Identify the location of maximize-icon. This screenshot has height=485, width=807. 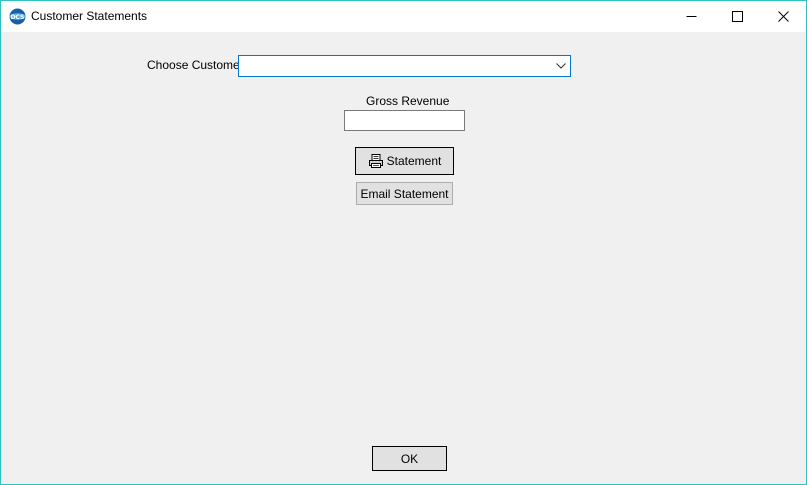
(737, 16).